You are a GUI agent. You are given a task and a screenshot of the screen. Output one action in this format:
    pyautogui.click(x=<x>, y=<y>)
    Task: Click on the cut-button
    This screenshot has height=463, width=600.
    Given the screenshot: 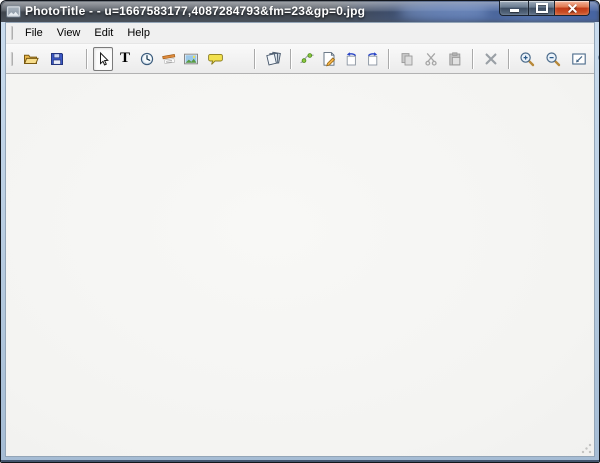 What is the action you would take?
    pyautogui.click(x=431, y=59)
    